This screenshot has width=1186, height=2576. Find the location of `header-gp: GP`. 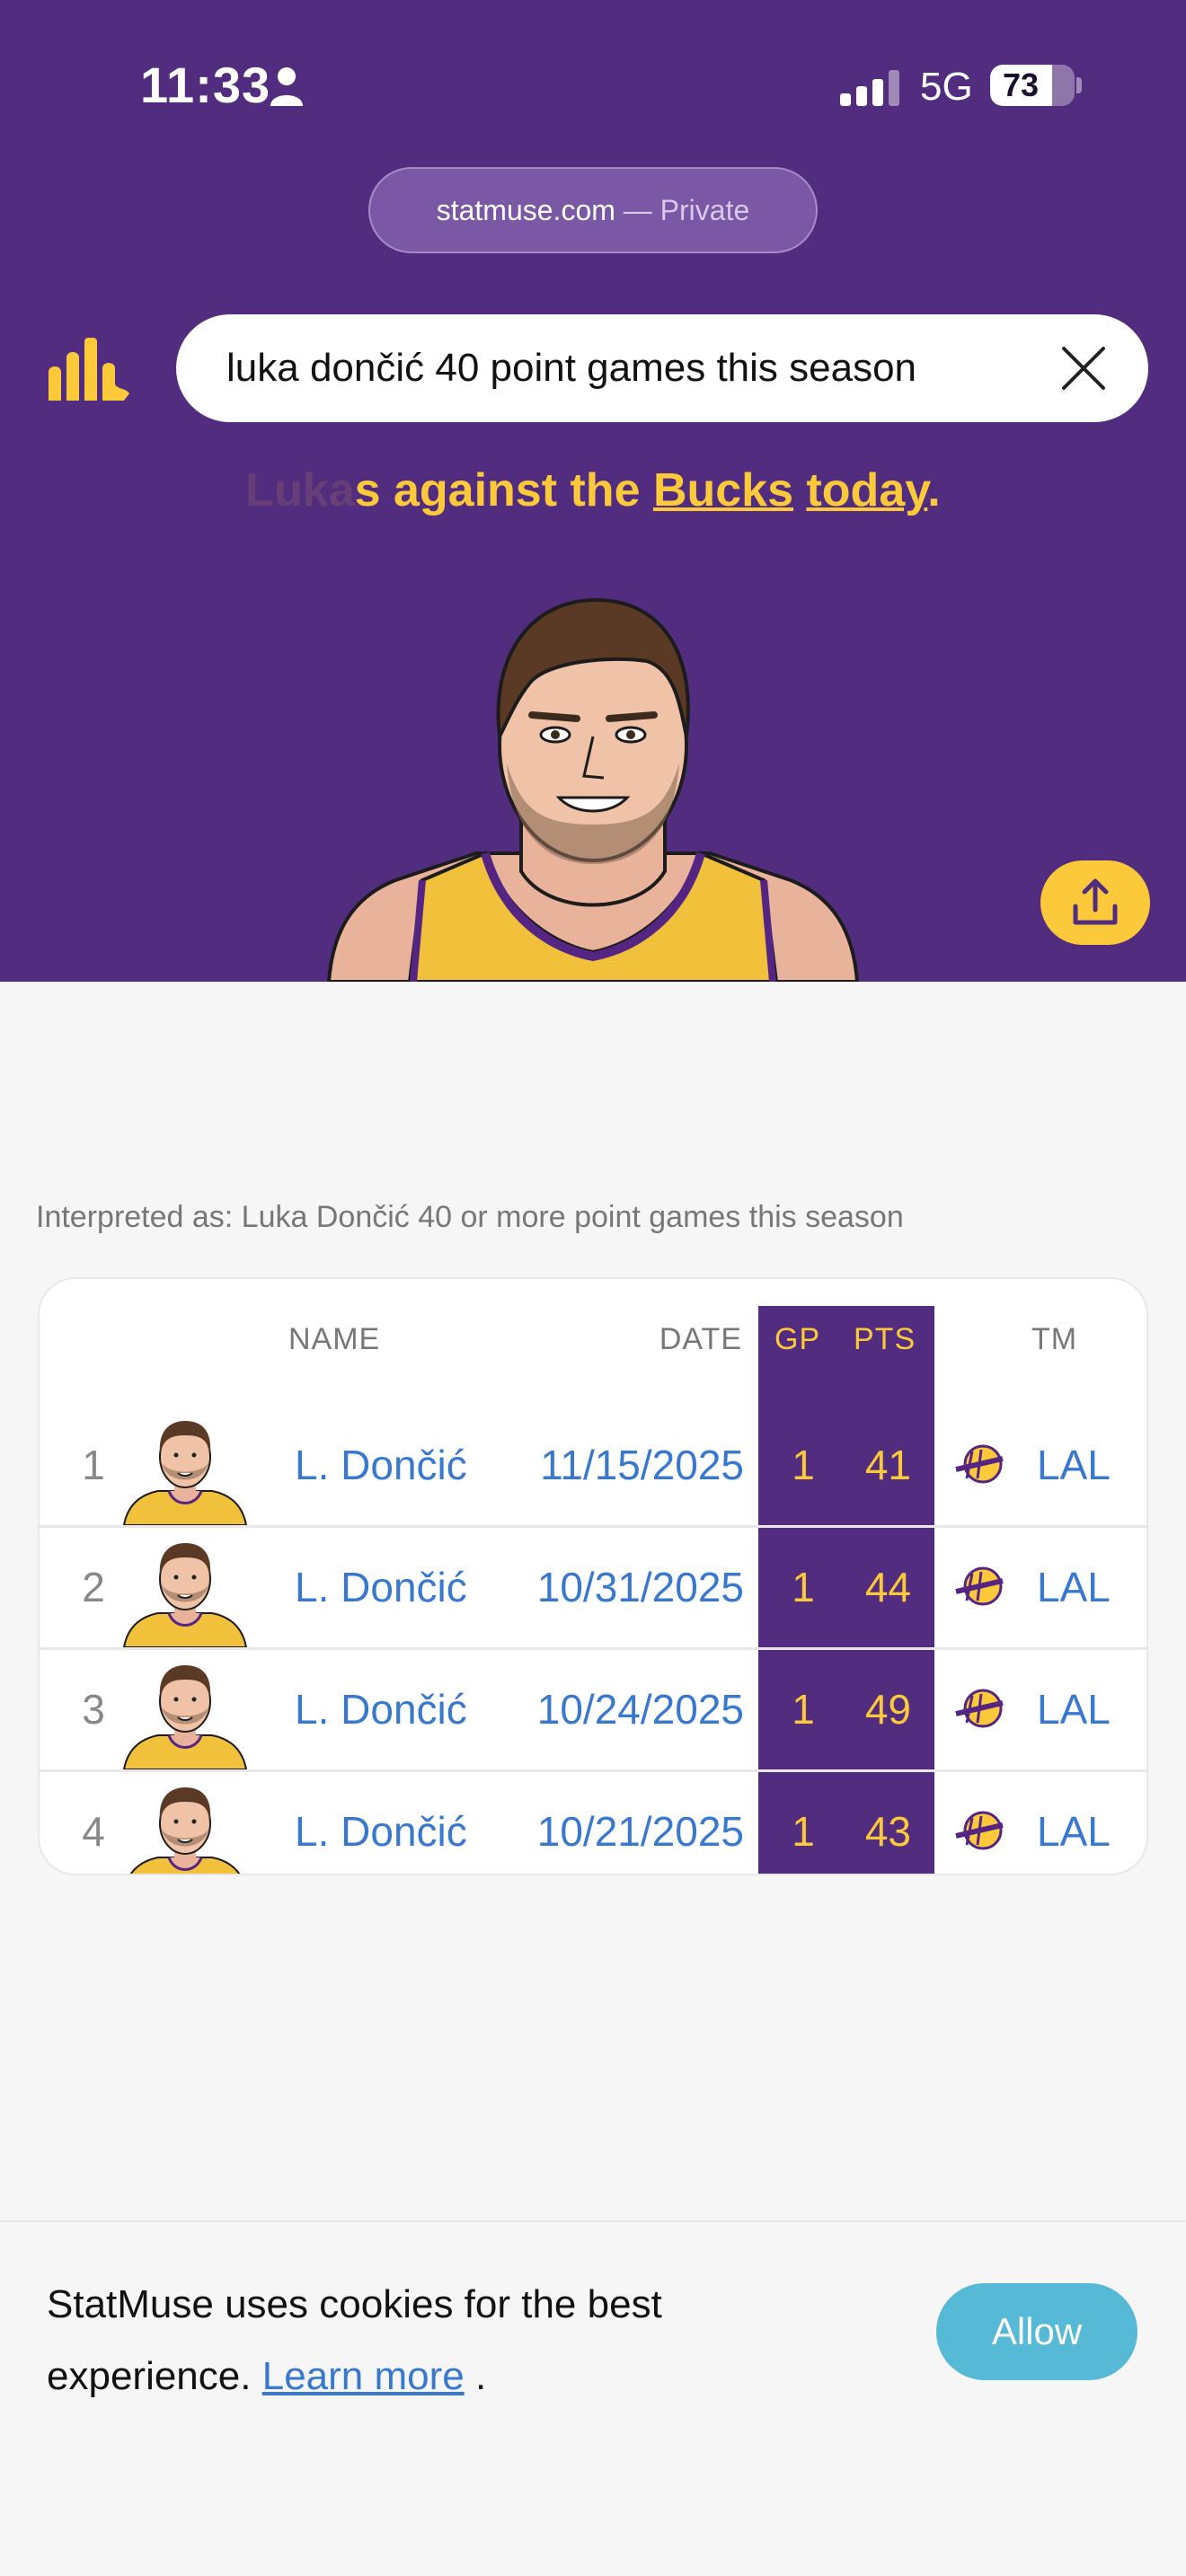

header-gp: GP is located at coordinates (797, 1339).